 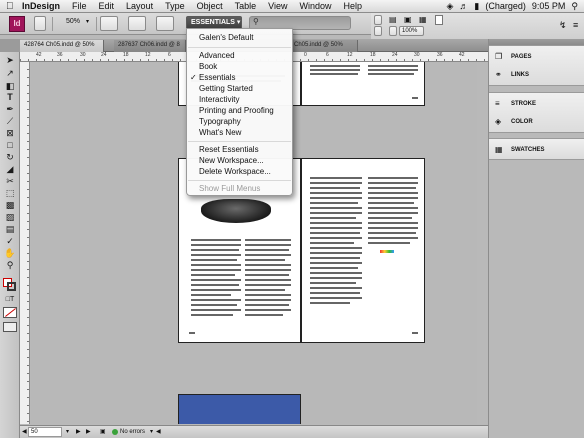 What do you see at coordinates (411, 31) in the screenshot?
I see `percent-field: 100%` at bounding box center [411, 31].